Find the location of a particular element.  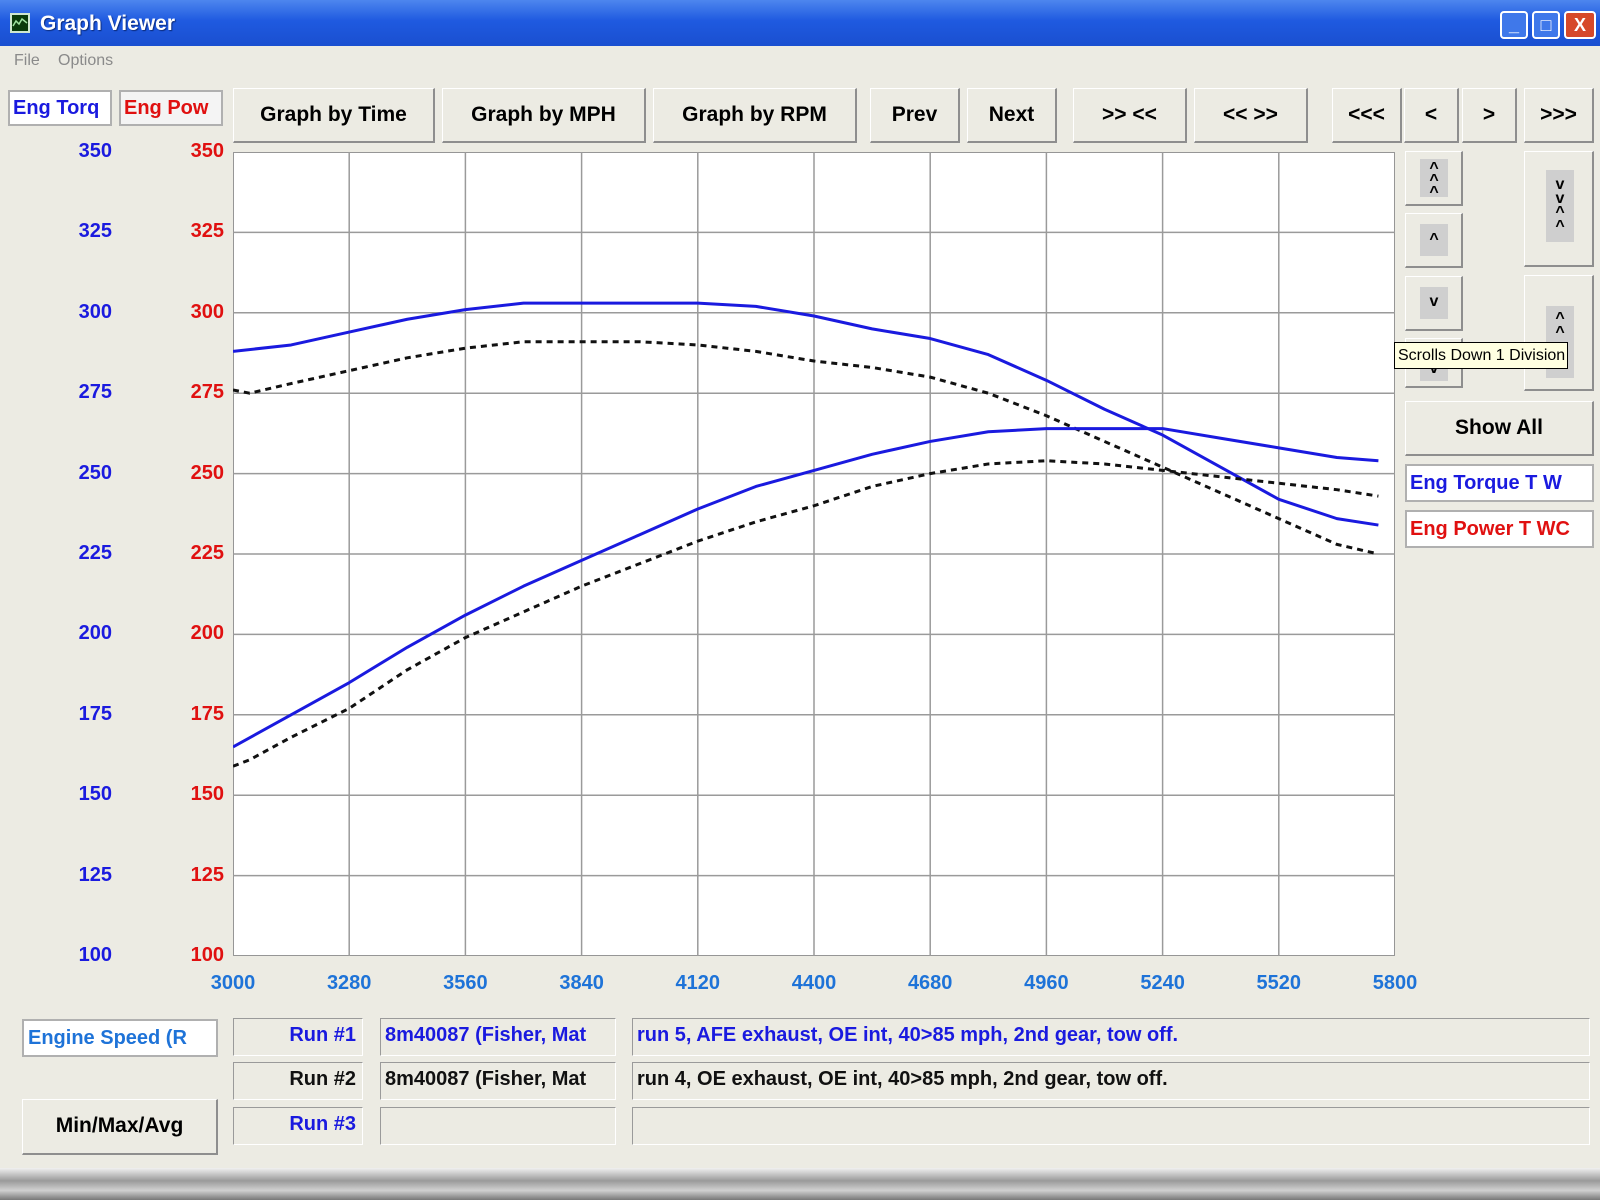

scroll-down-button: v is located at coordinates (1434, 303).